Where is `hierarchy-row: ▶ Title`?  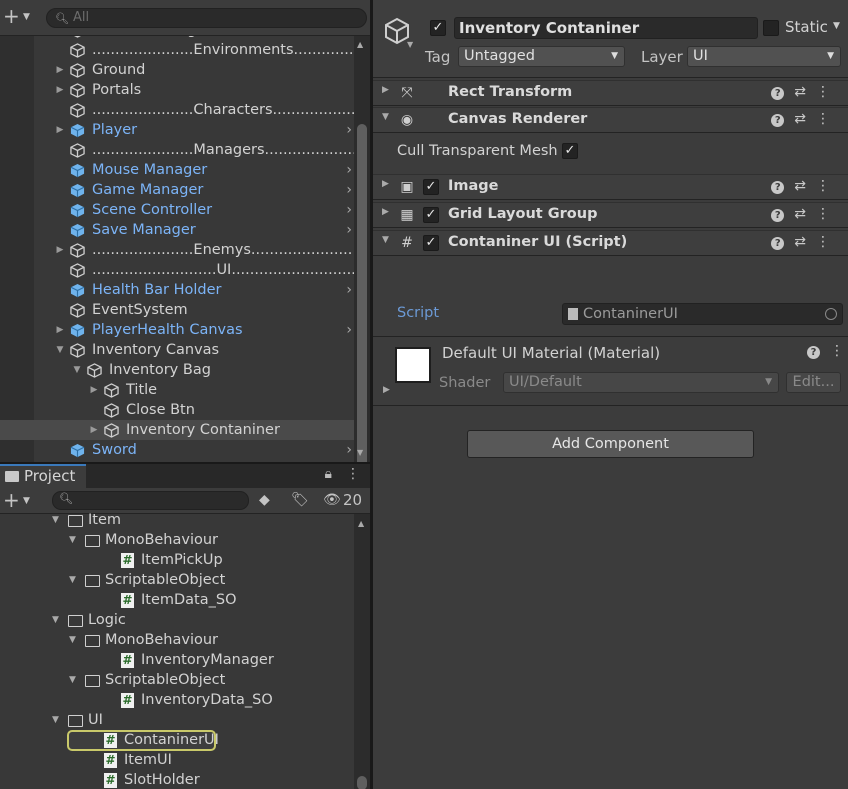
hierarchy-row: ▶ Title is located at coordinates (194, 390).